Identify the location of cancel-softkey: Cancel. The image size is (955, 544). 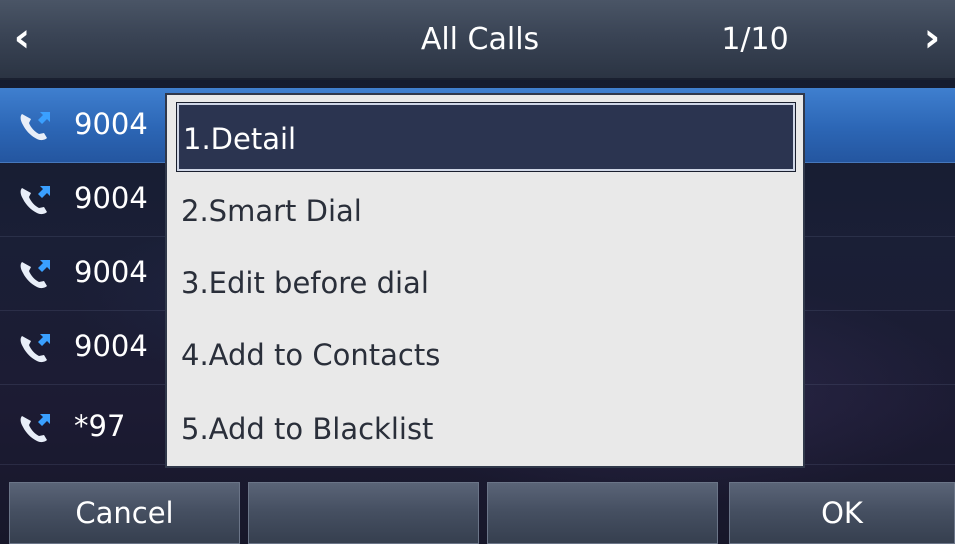
(124, 513).